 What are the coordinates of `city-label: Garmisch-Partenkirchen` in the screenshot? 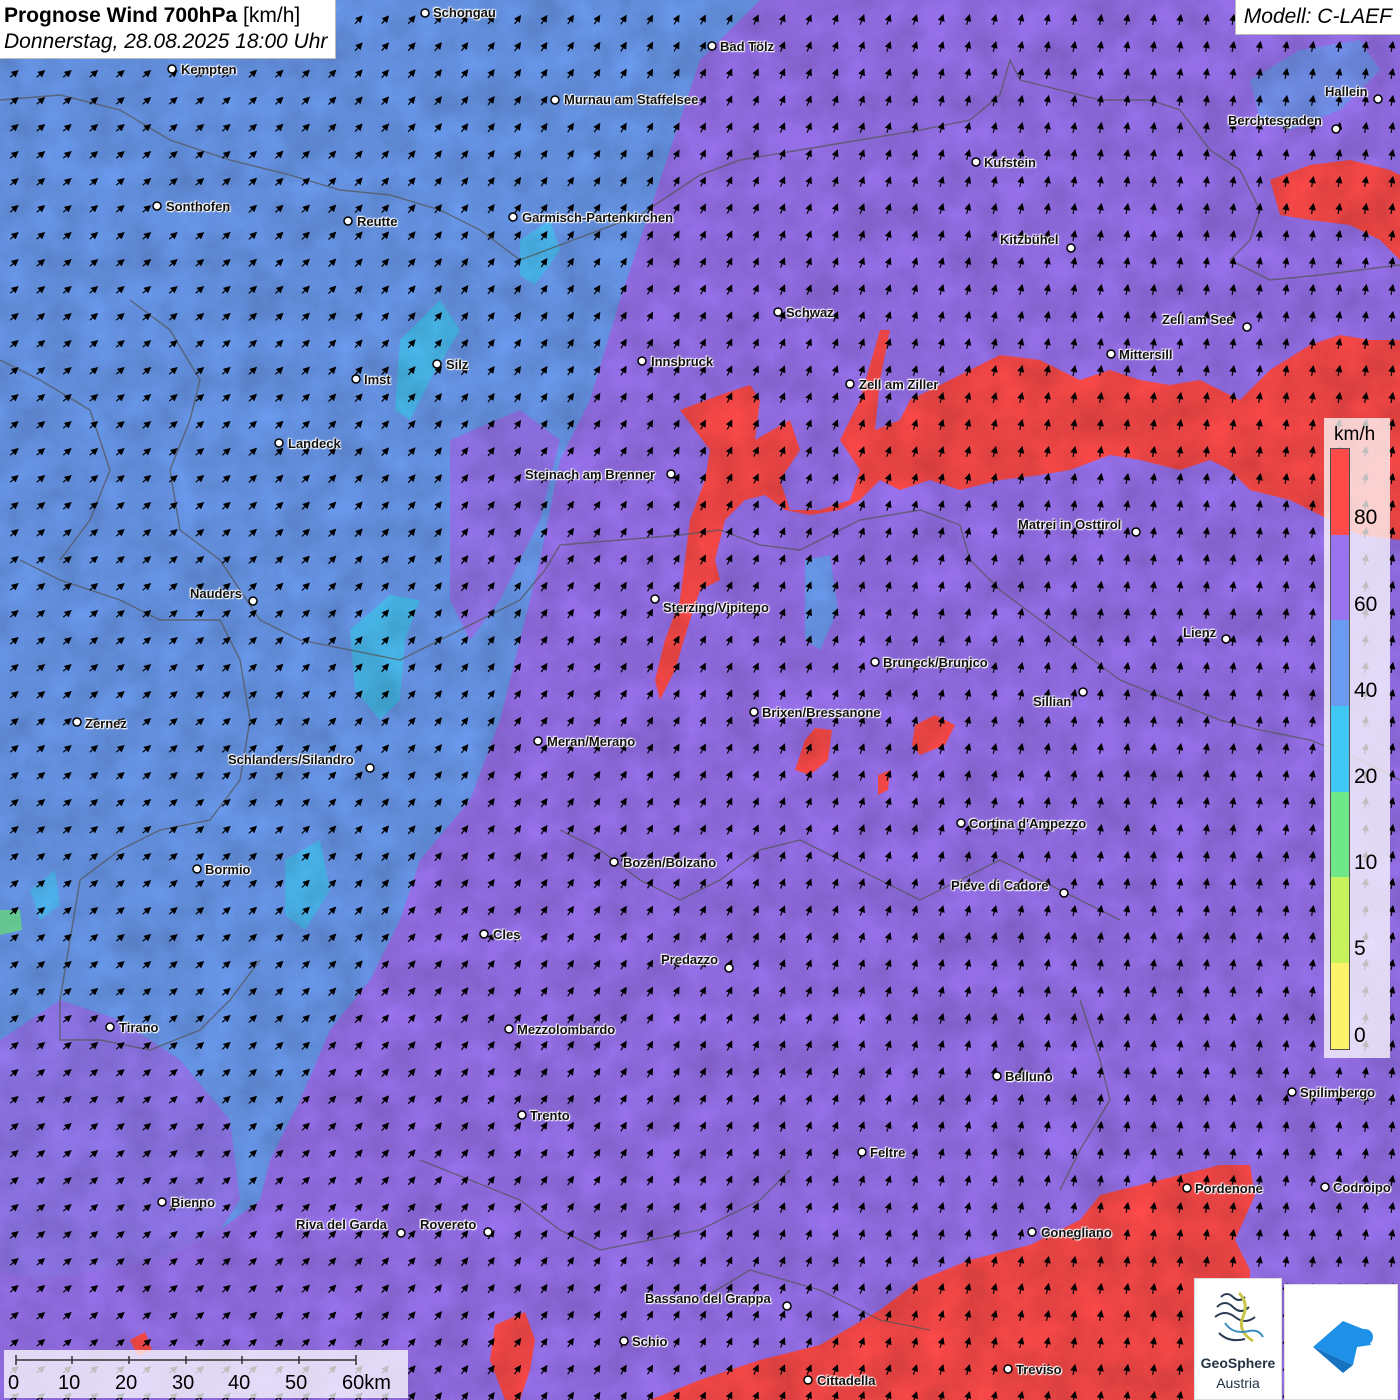 It's located at (598, 217).